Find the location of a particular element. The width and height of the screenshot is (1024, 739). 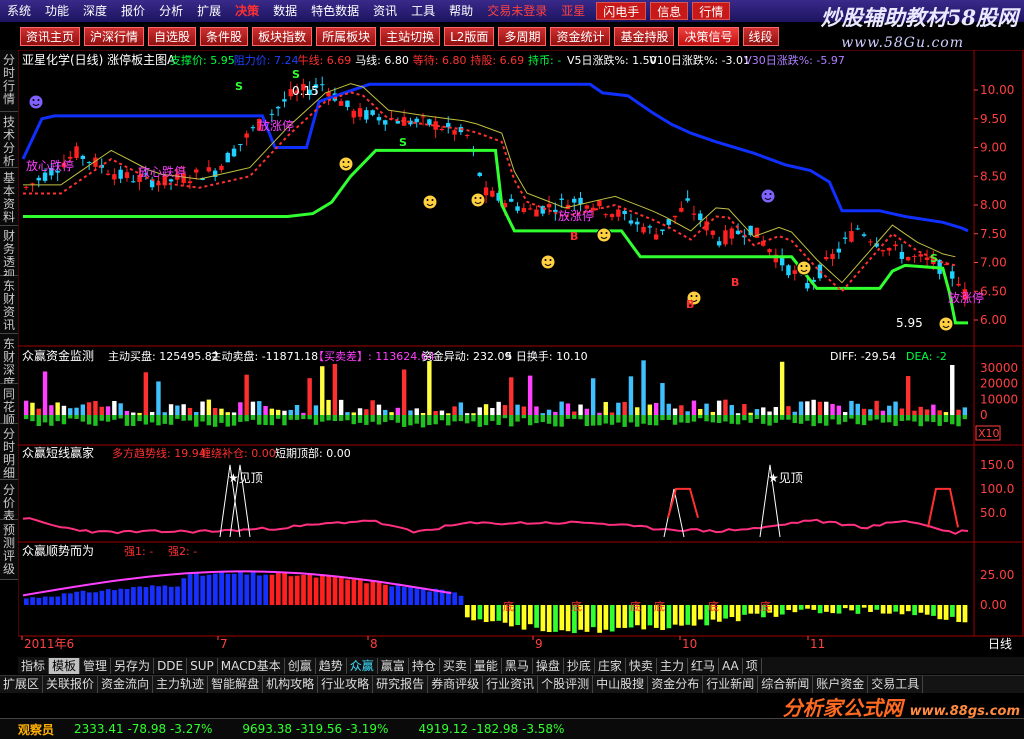

menu-item-0: 系统 is located at coordinates (19, 11).